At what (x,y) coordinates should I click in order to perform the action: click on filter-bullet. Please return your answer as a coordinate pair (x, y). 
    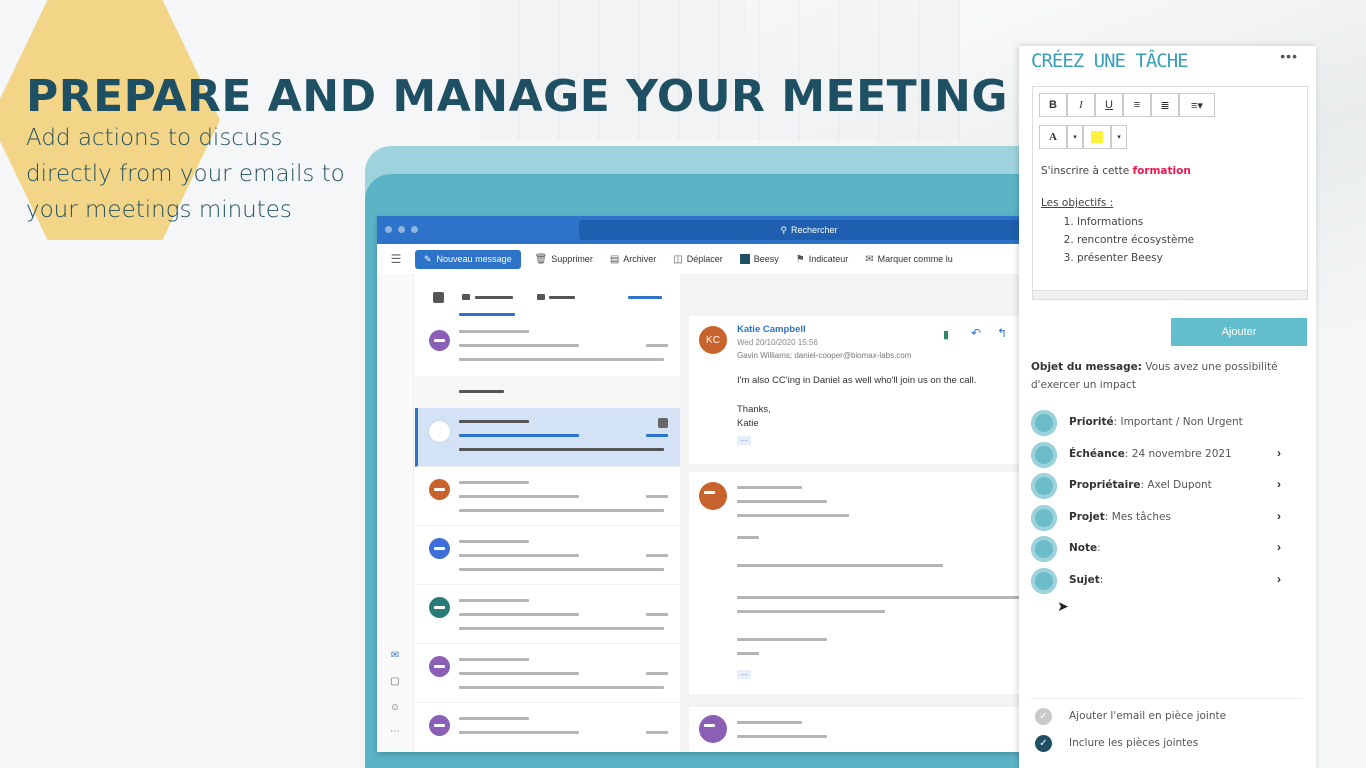
    Looking at the image, I should click on (466, 297).